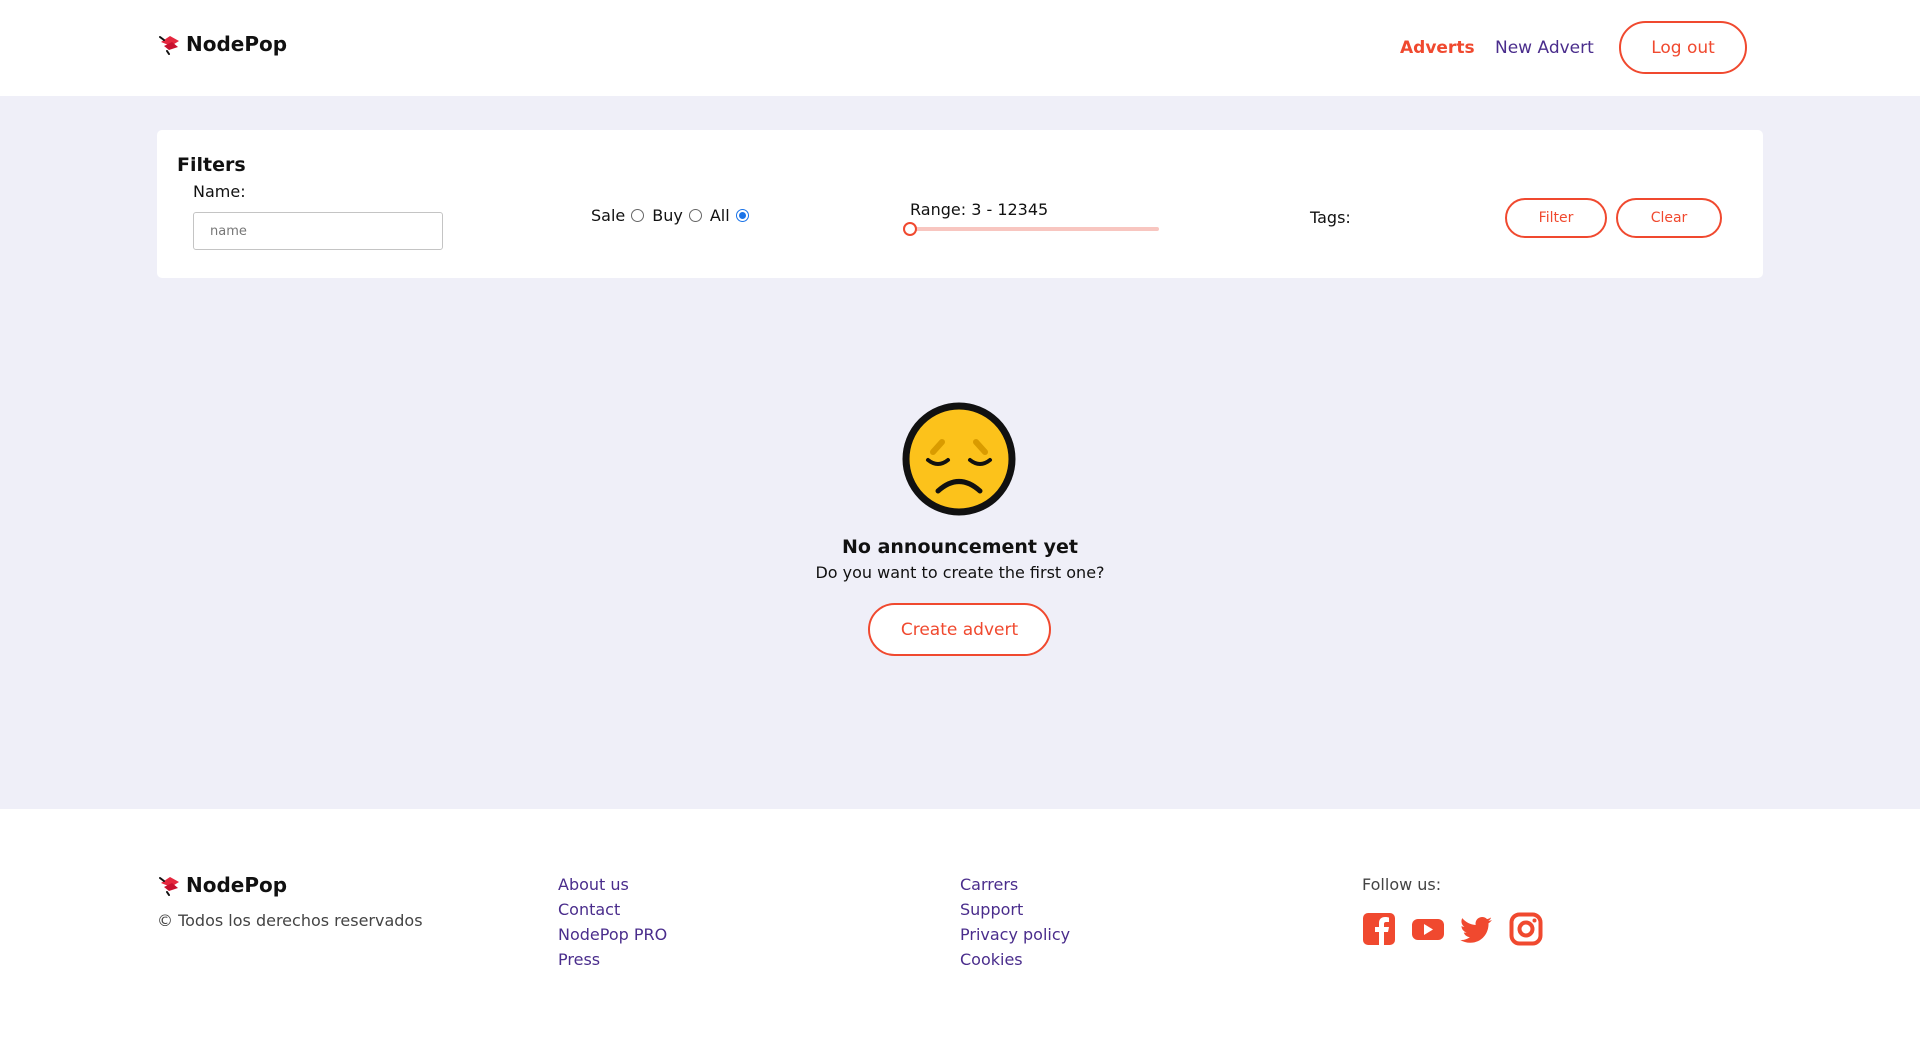  What do you see at coordinates (219, 191) in the screenshot?
I see `name-filter-label: Name:` at bounding box center [219, 191].